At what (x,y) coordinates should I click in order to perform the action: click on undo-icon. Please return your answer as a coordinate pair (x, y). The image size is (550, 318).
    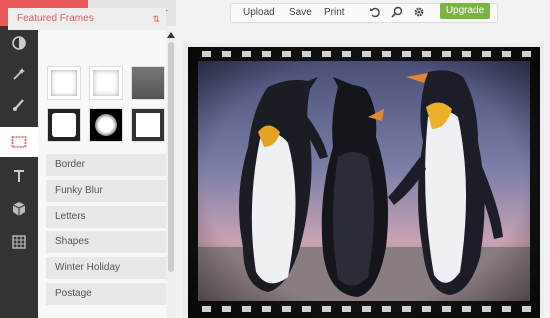
    Looking at the image, I should click on (375, 13).